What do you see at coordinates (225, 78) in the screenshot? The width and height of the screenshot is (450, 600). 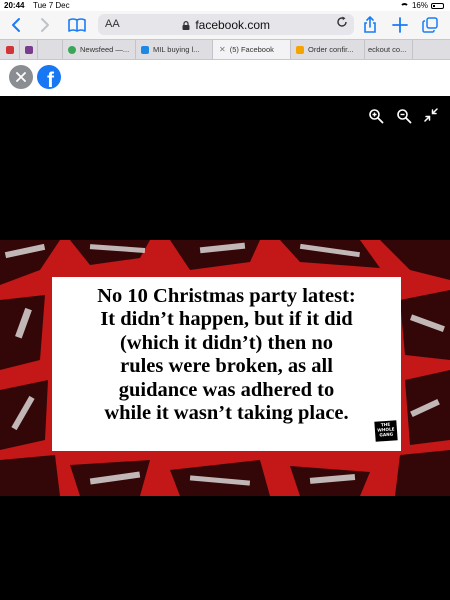 I see `page-header: f` at bounding box center [225, 78].